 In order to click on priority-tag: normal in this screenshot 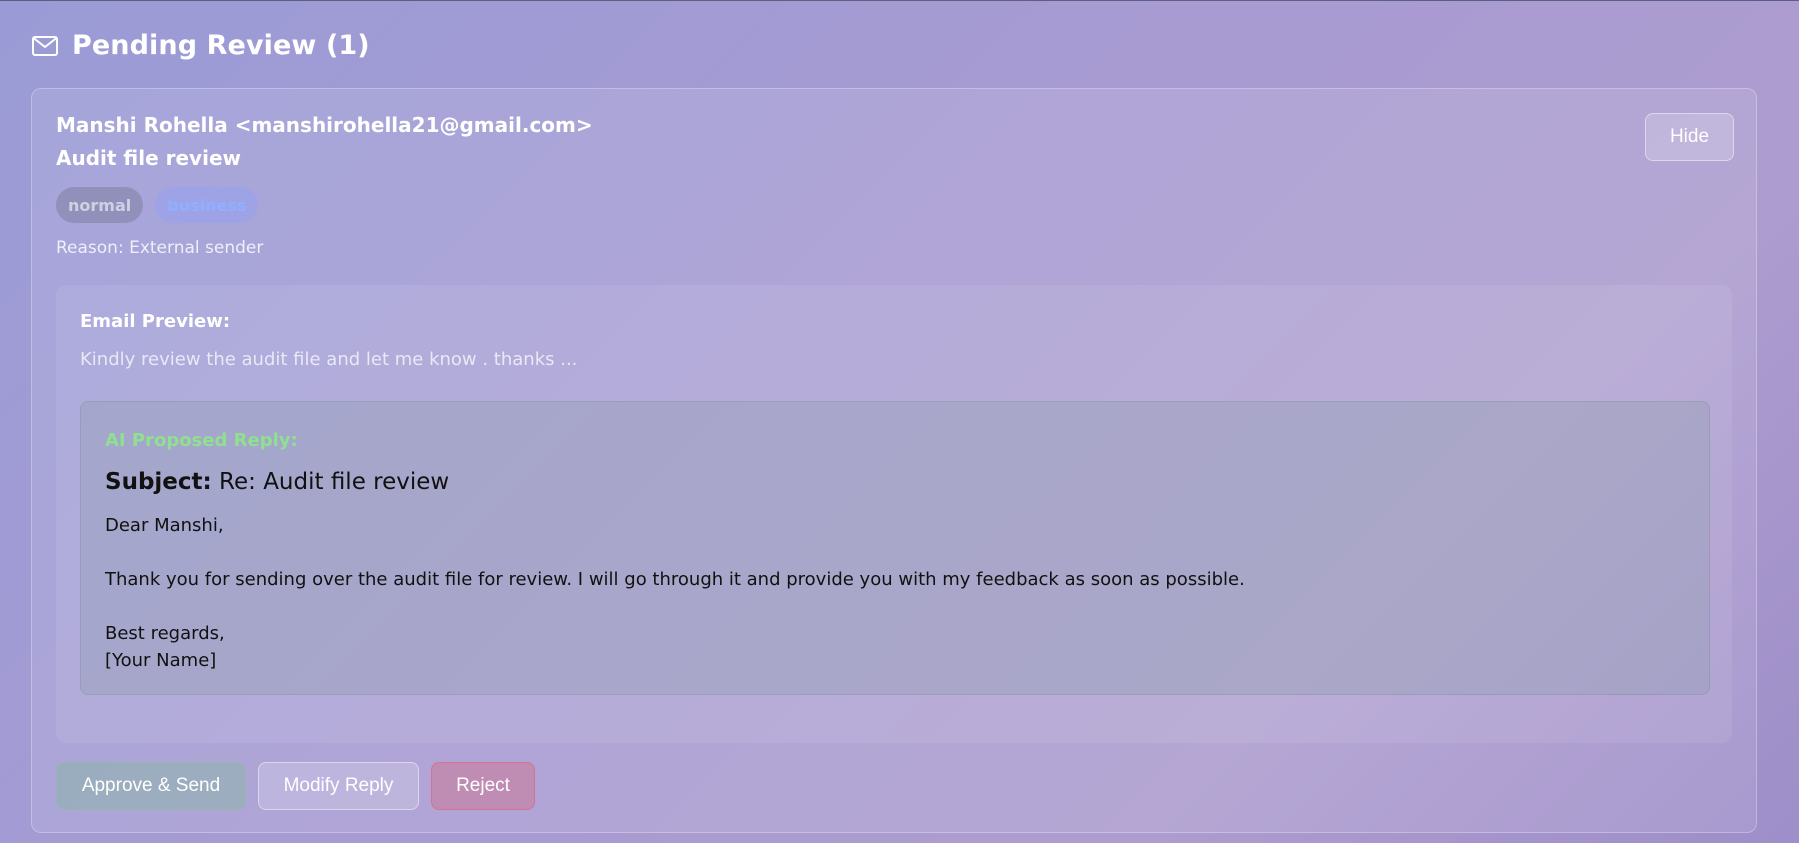, I will do `click(100, 205)`.